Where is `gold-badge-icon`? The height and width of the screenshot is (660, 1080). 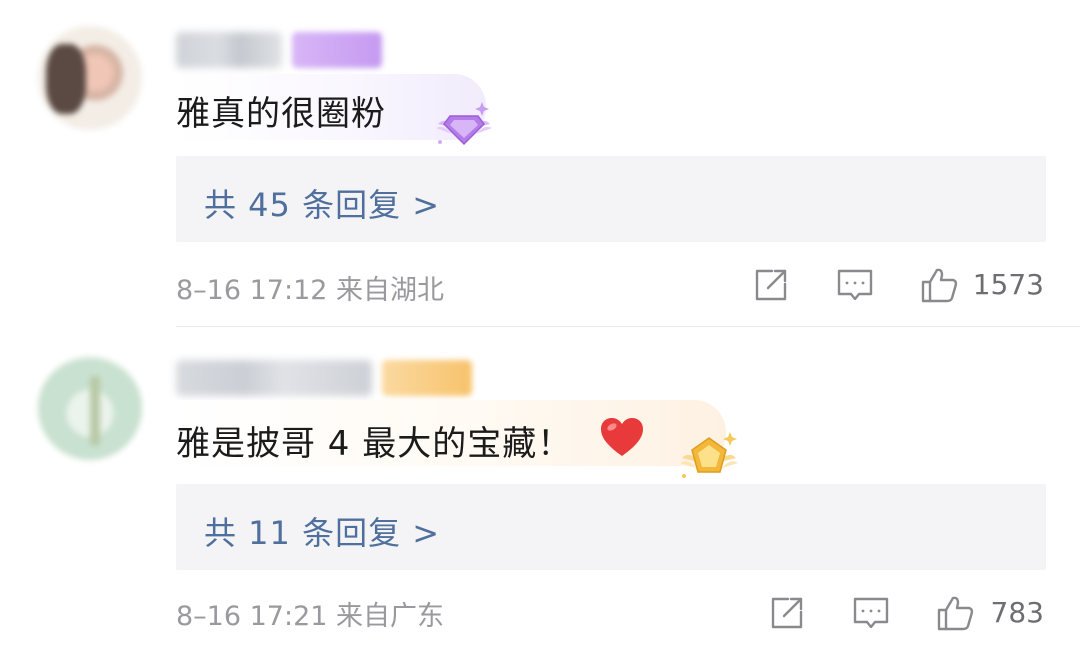
gold-badge-icon is located at coordinates (709, 455).